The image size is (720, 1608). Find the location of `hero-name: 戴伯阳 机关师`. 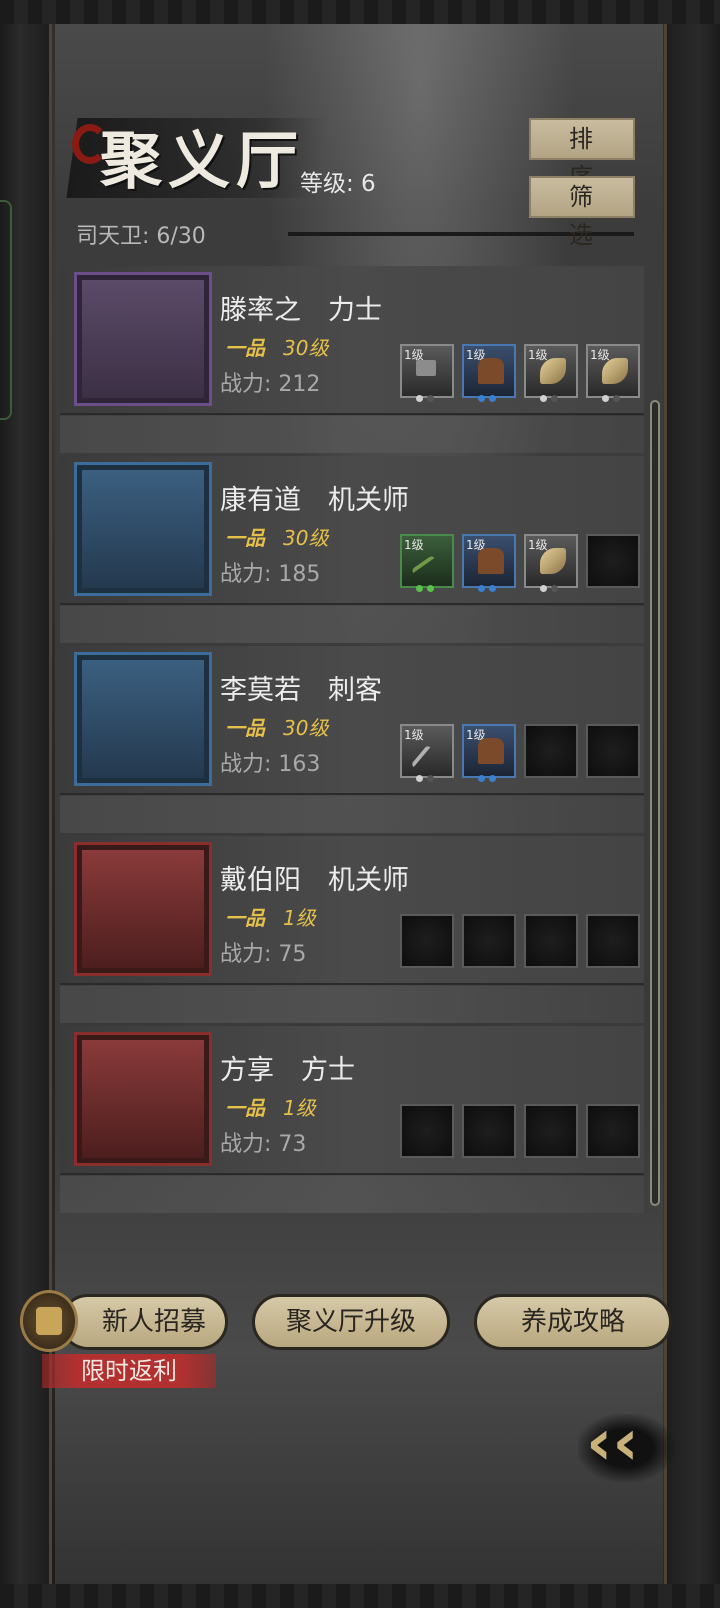

hero-name: 戴伯阳 机关师 is located at coordinates (314, 880).